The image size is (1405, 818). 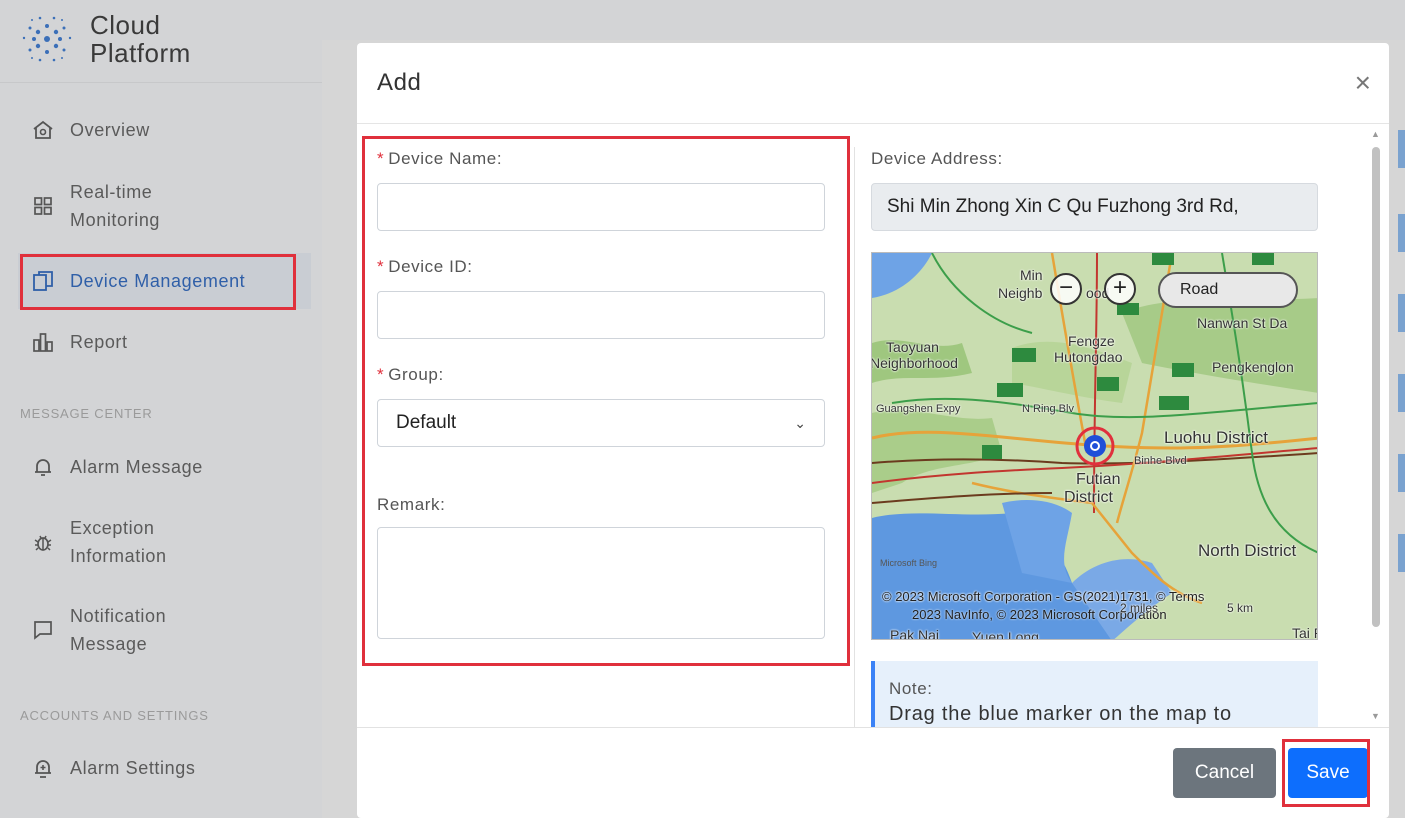 What do you see at coordinates (86, 413) in the screenshot?
I see `section-label-message-center: MESSAGE CENTER` at bounding box center [86, 413].